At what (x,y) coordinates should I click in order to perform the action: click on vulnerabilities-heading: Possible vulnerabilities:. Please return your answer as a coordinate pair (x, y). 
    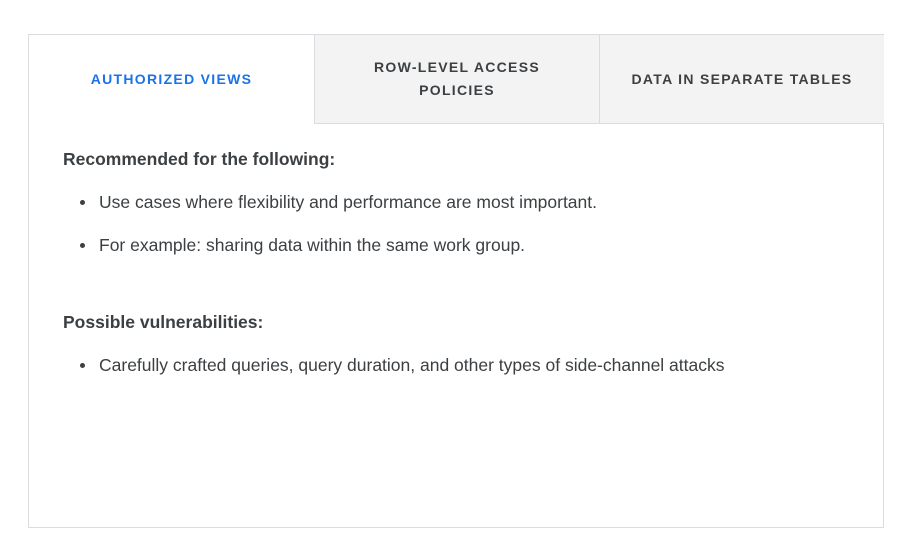
    Looking at the image, I should click on (163, 322).